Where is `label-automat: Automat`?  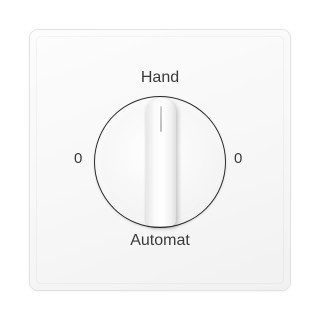
label-automat: Automat is located at coordinates (160, 240).